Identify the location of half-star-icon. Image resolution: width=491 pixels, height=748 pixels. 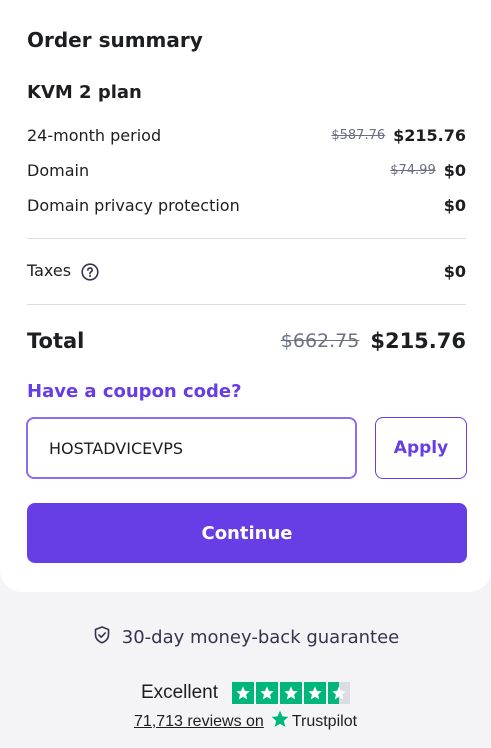
(339, 693).